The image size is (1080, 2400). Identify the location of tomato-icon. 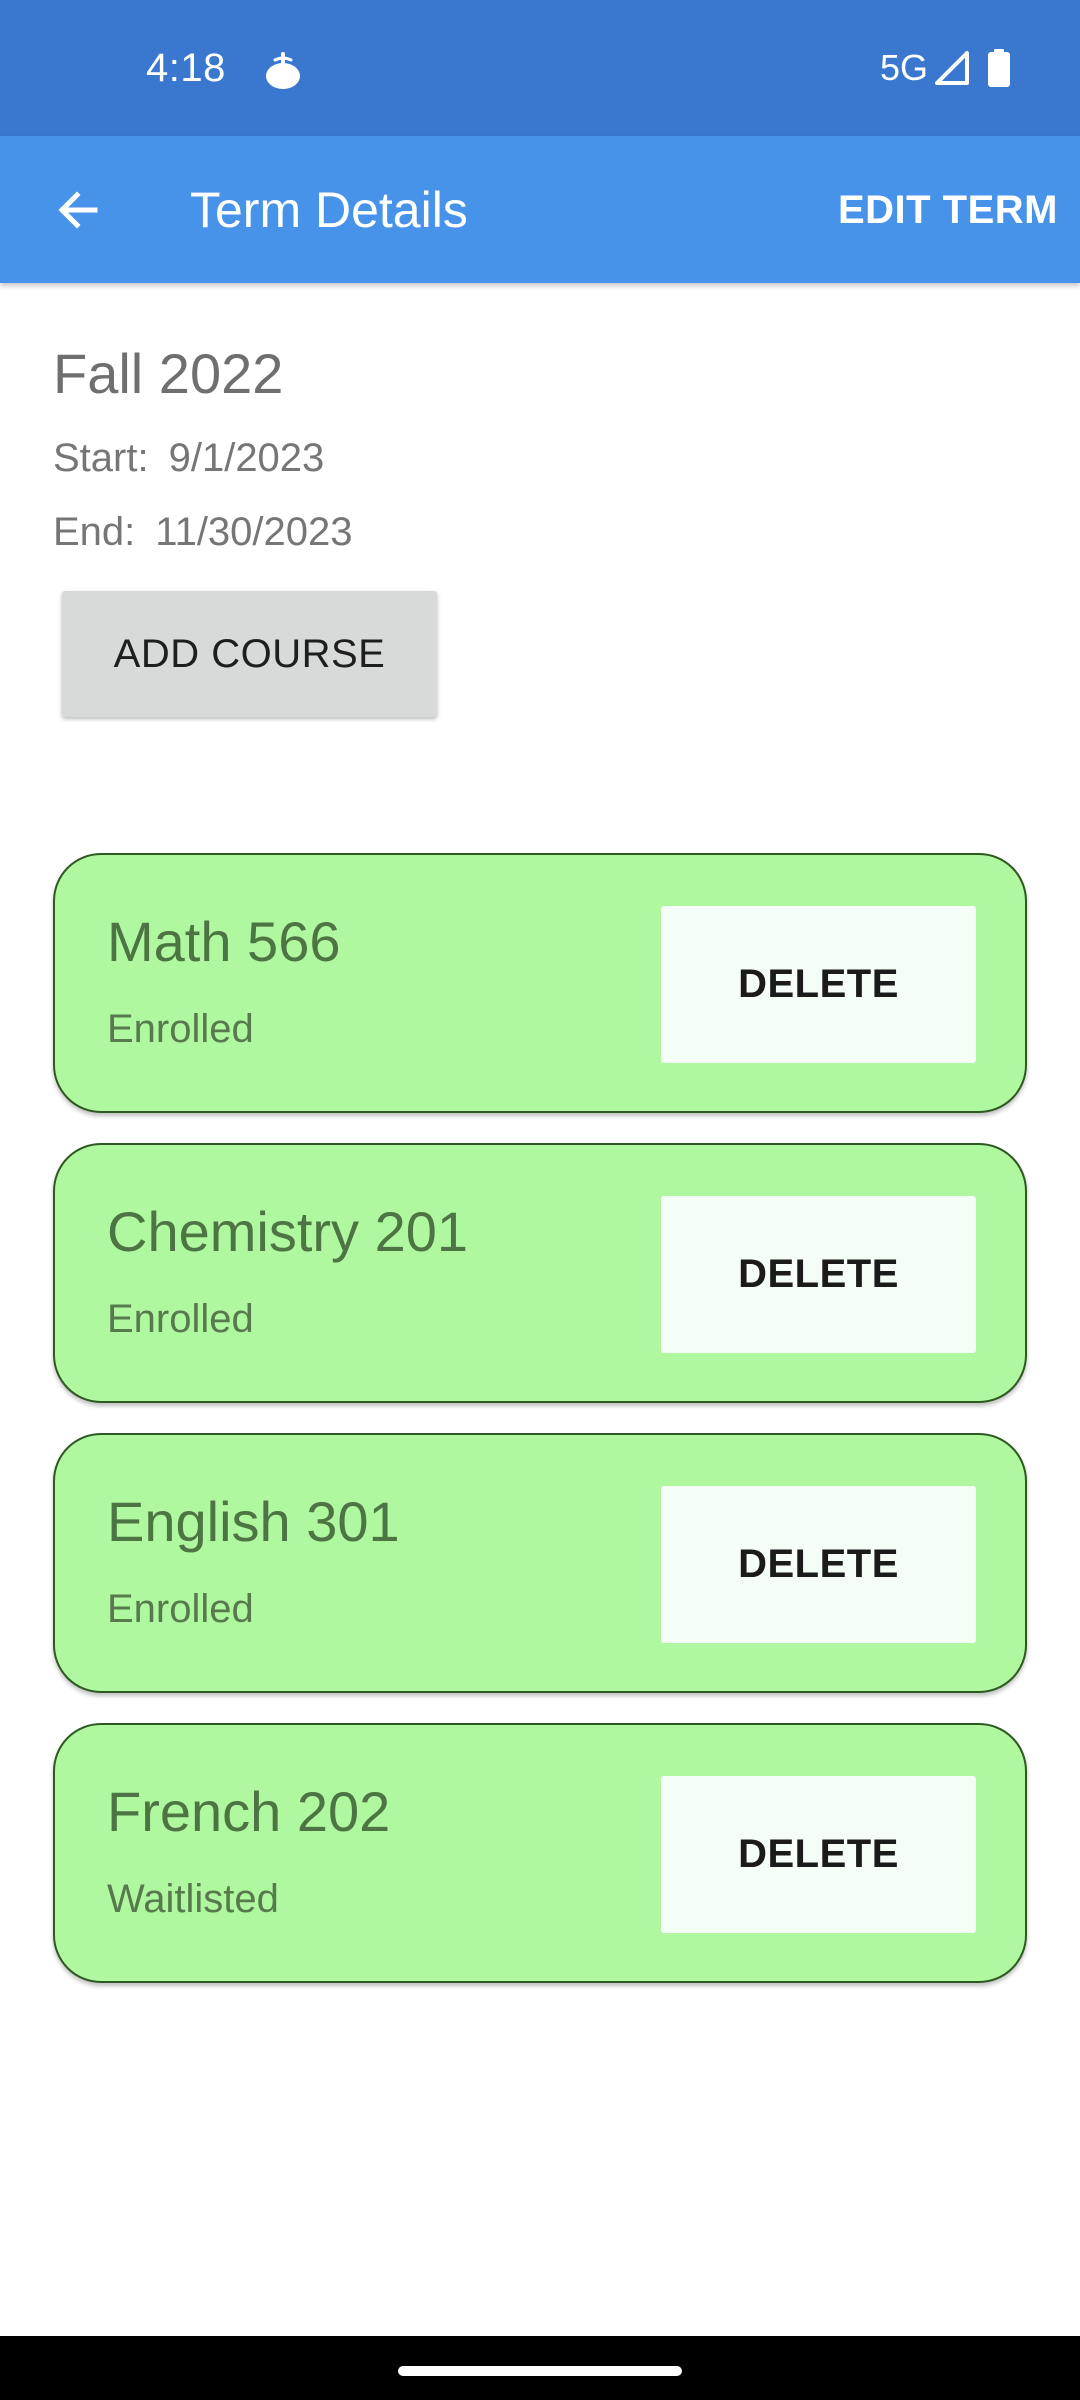
(283, 68).